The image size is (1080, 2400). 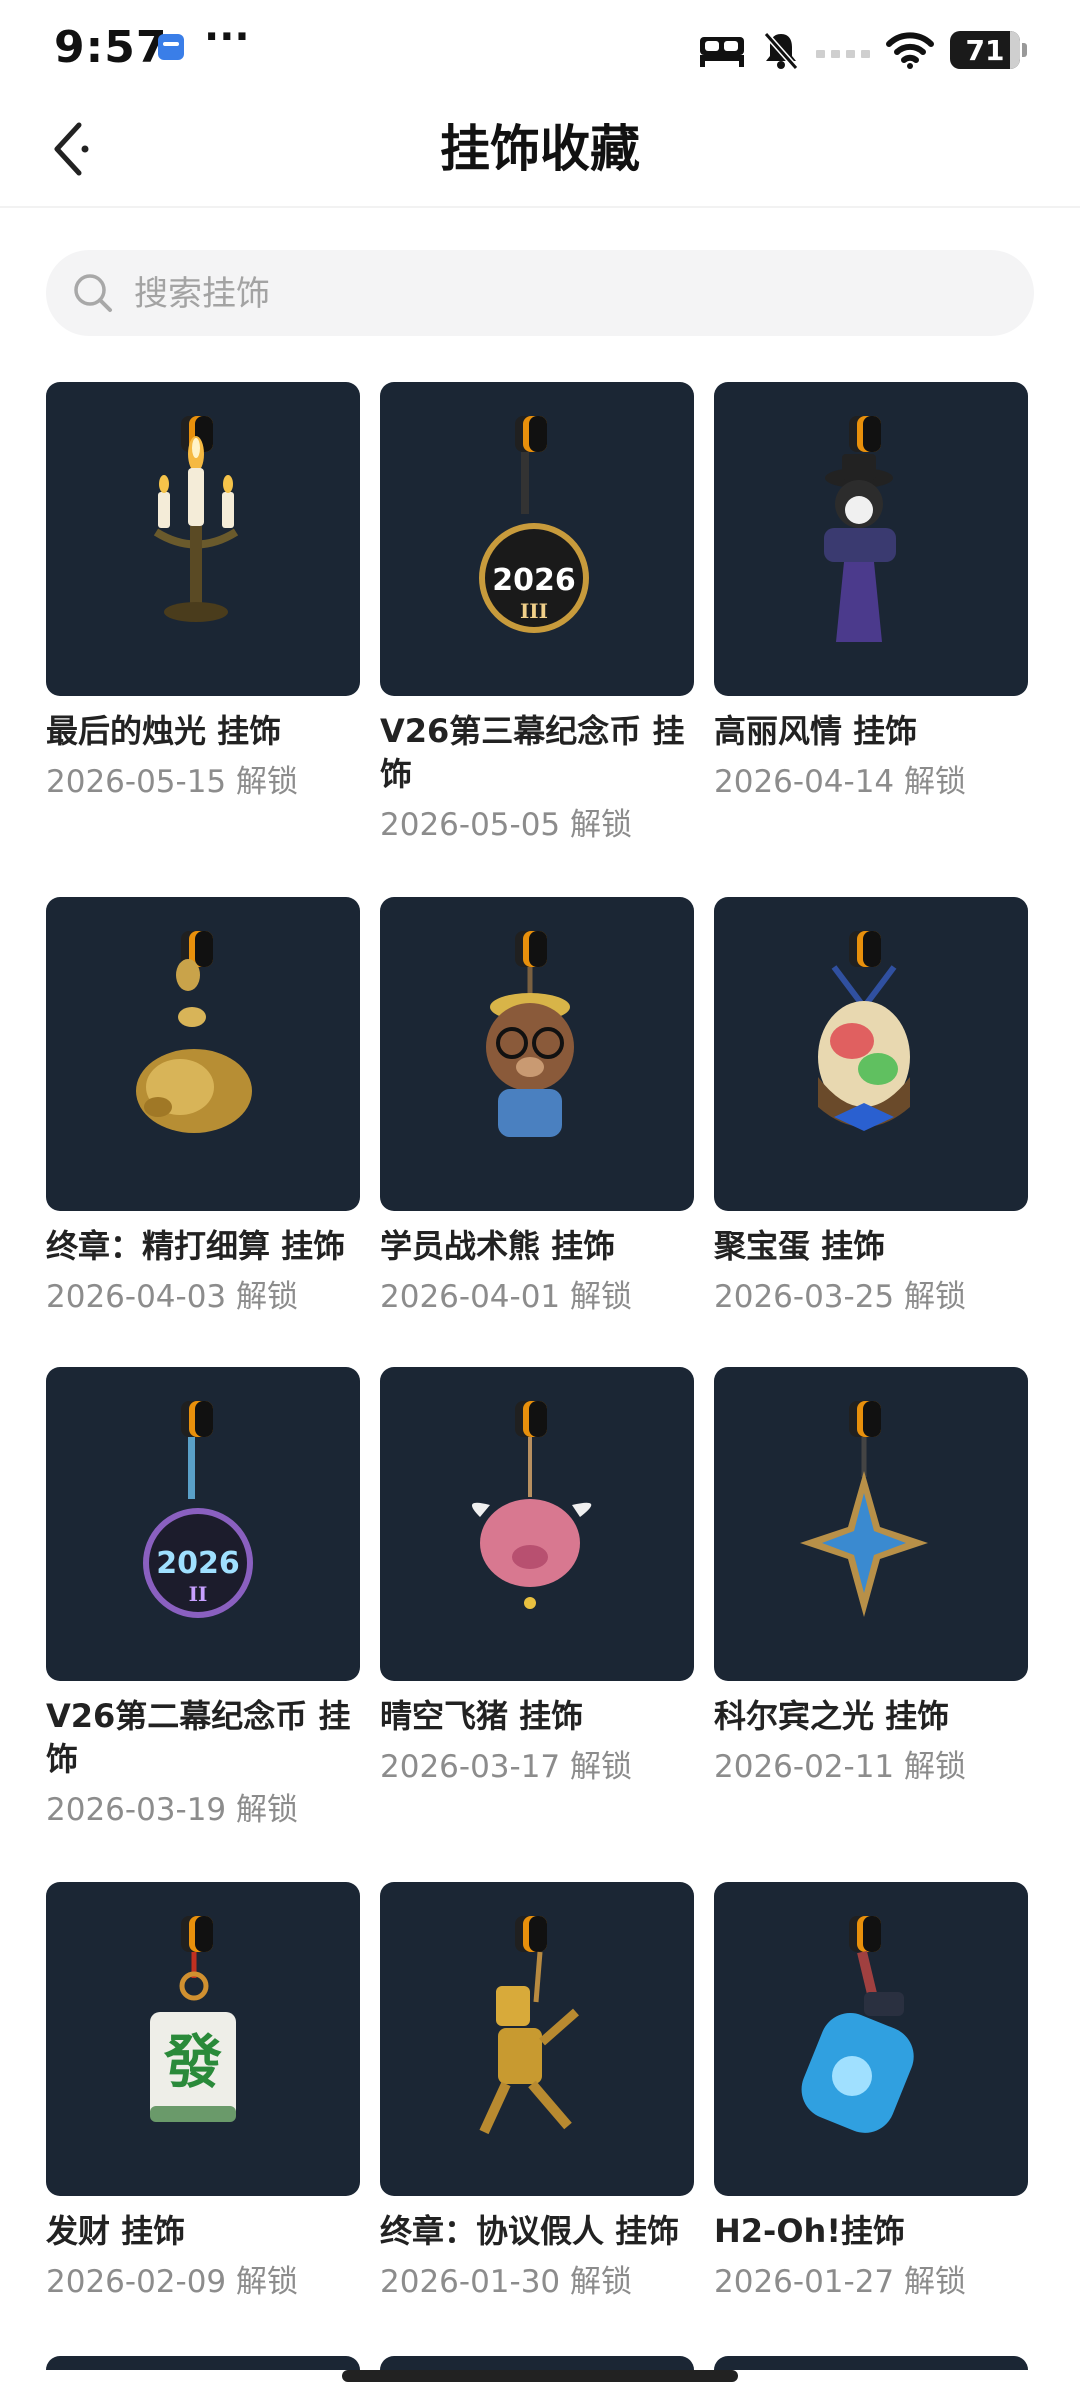 I want to click on wifi-icon, so click(x=910, y=50).